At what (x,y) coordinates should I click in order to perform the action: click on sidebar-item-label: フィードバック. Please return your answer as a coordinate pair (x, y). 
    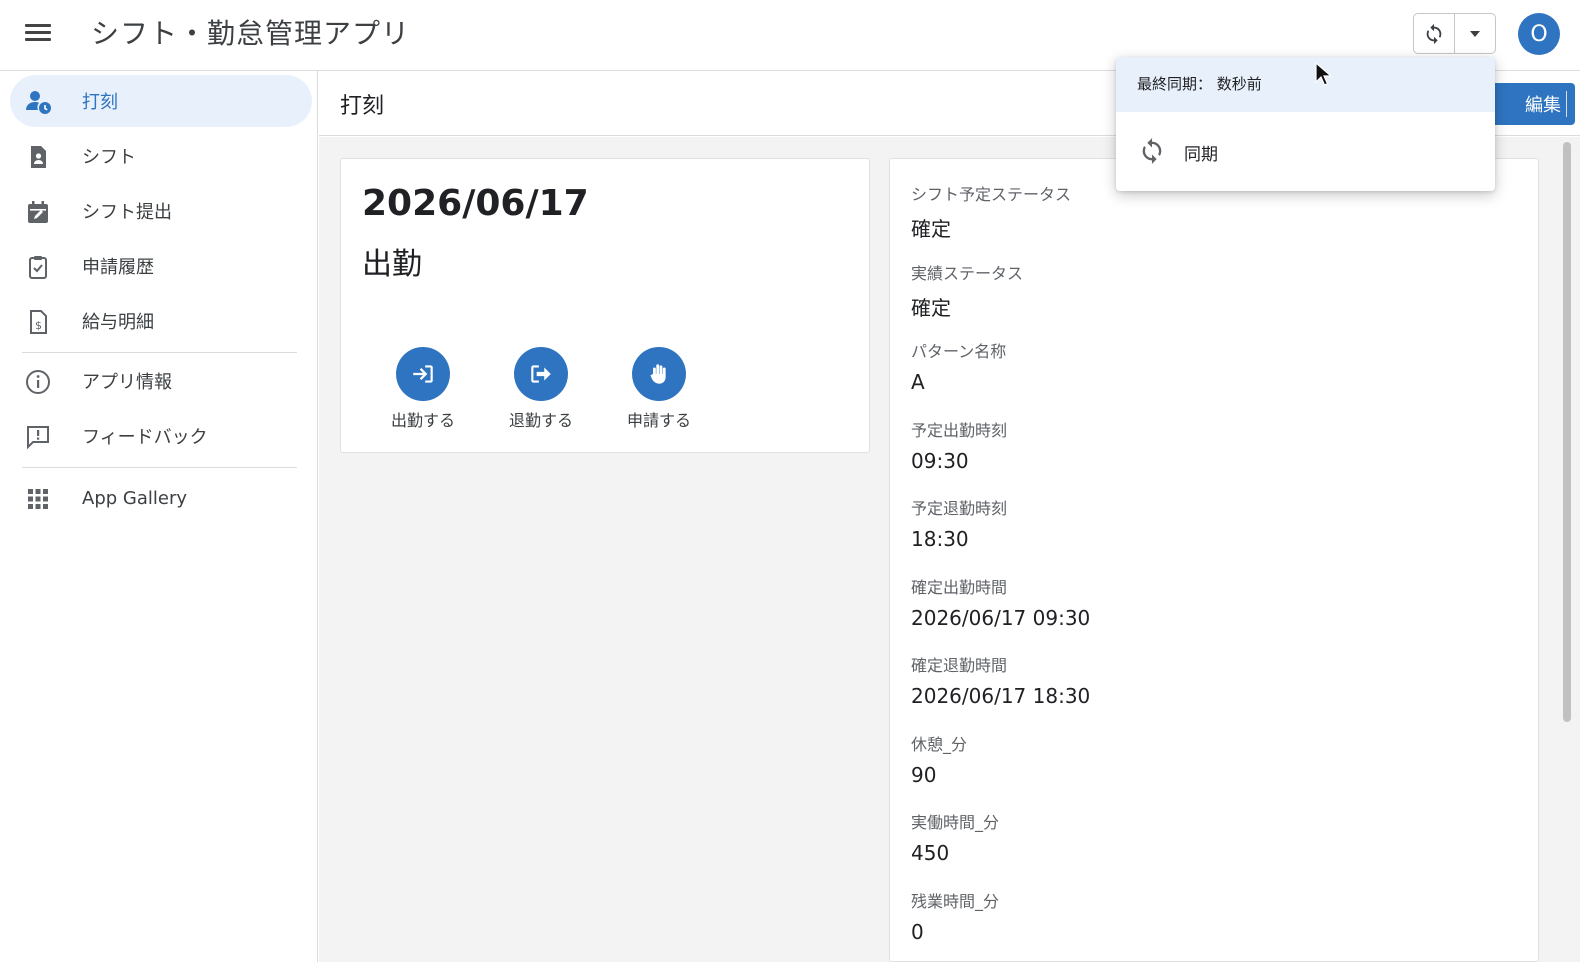
    Looking at the image, I should click on (145, 437).